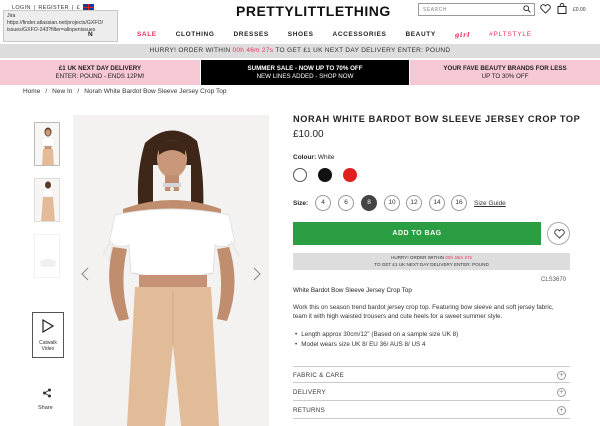  What do you see at coordinates (309, 410) in the screenshot?
I see `accordion-label: RETURNS` at bounding box center [309, 410].